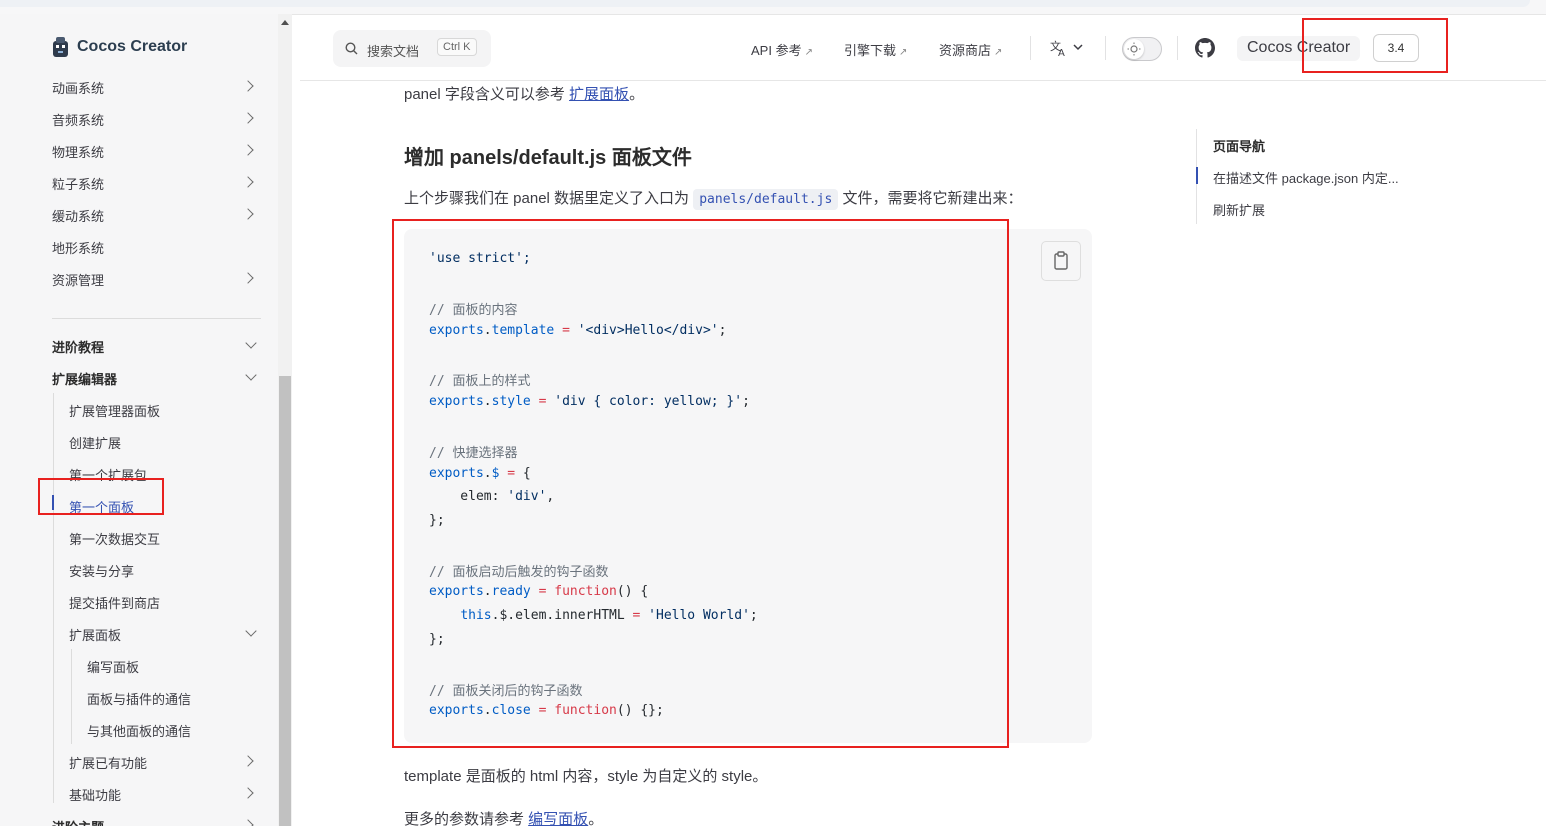 This screenshot has height=829, width=1546. I want to click on more-text: 更多的参数请参考, so click(466, 819).